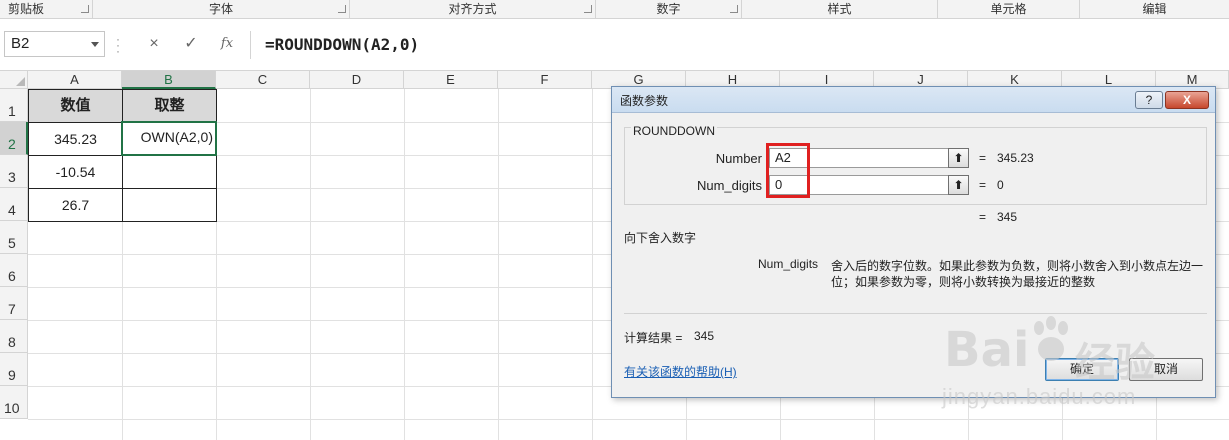  I want to click on ribbon-group-label: 字体, so click(220, 9).